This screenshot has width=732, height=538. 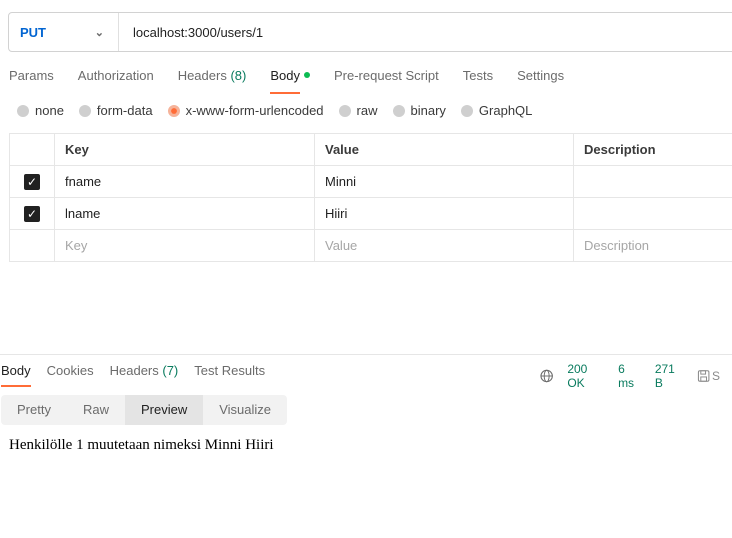 I want to click on table-row: ✓ lname Hiiri, so click(x=370, y=213).